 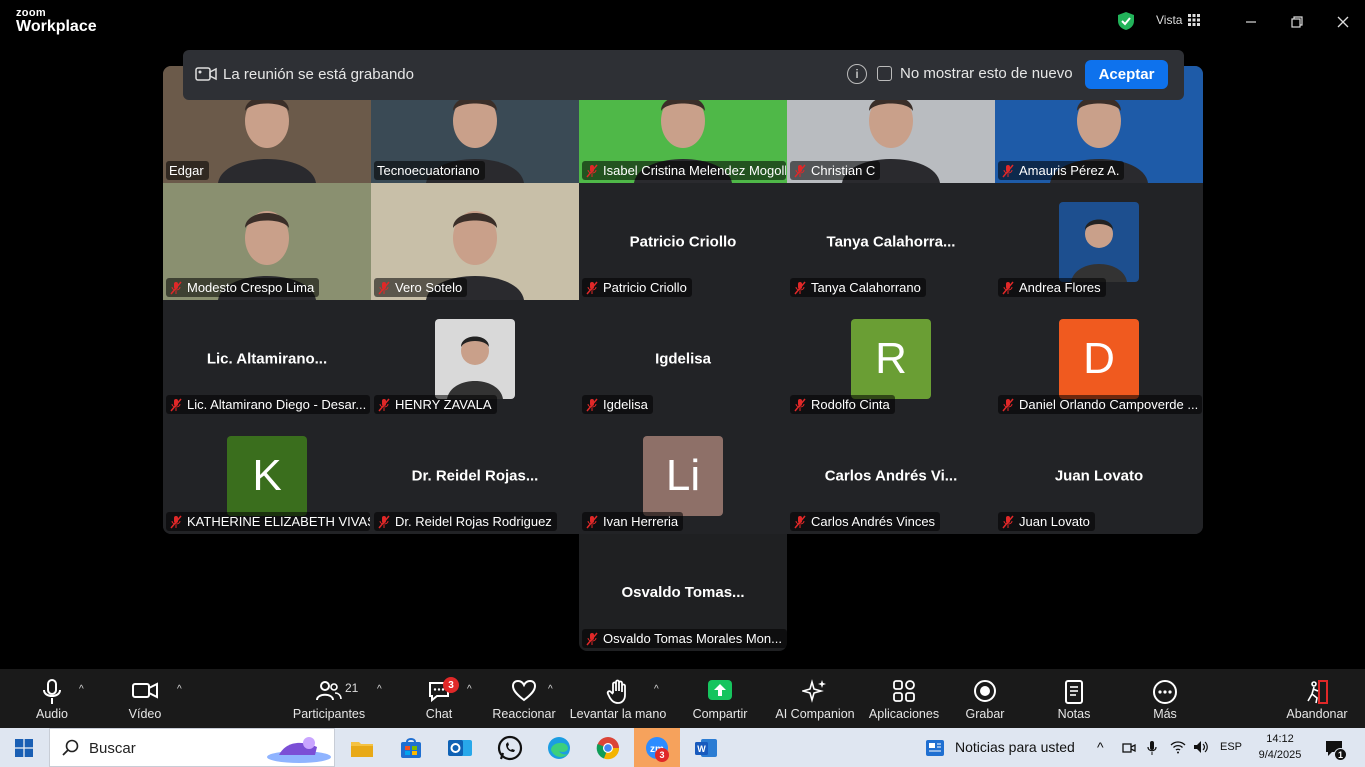 What do you see at coordinates (460, 748) in the screenshot?
I see `outlook-icon` at bounding box center [460, 748].